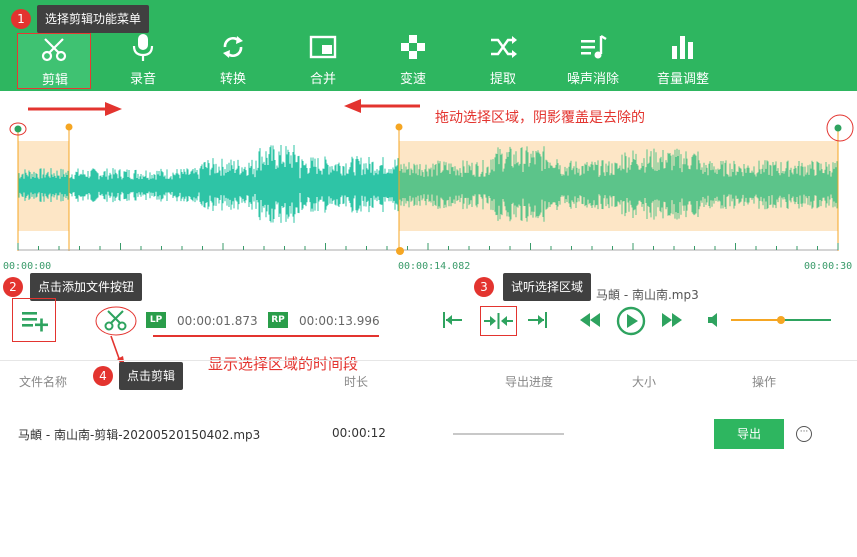 The height and width of the screenshot is (557, 857). I want to click on preview-selection-button, so click(498, 321).